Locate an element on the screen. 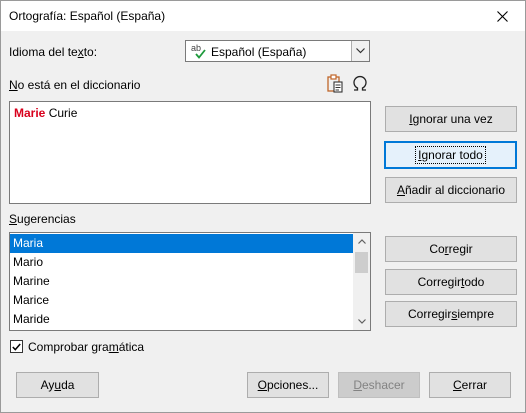 The image size is (526, 413). button-label-accel: O is located at coordinates (262, 385).